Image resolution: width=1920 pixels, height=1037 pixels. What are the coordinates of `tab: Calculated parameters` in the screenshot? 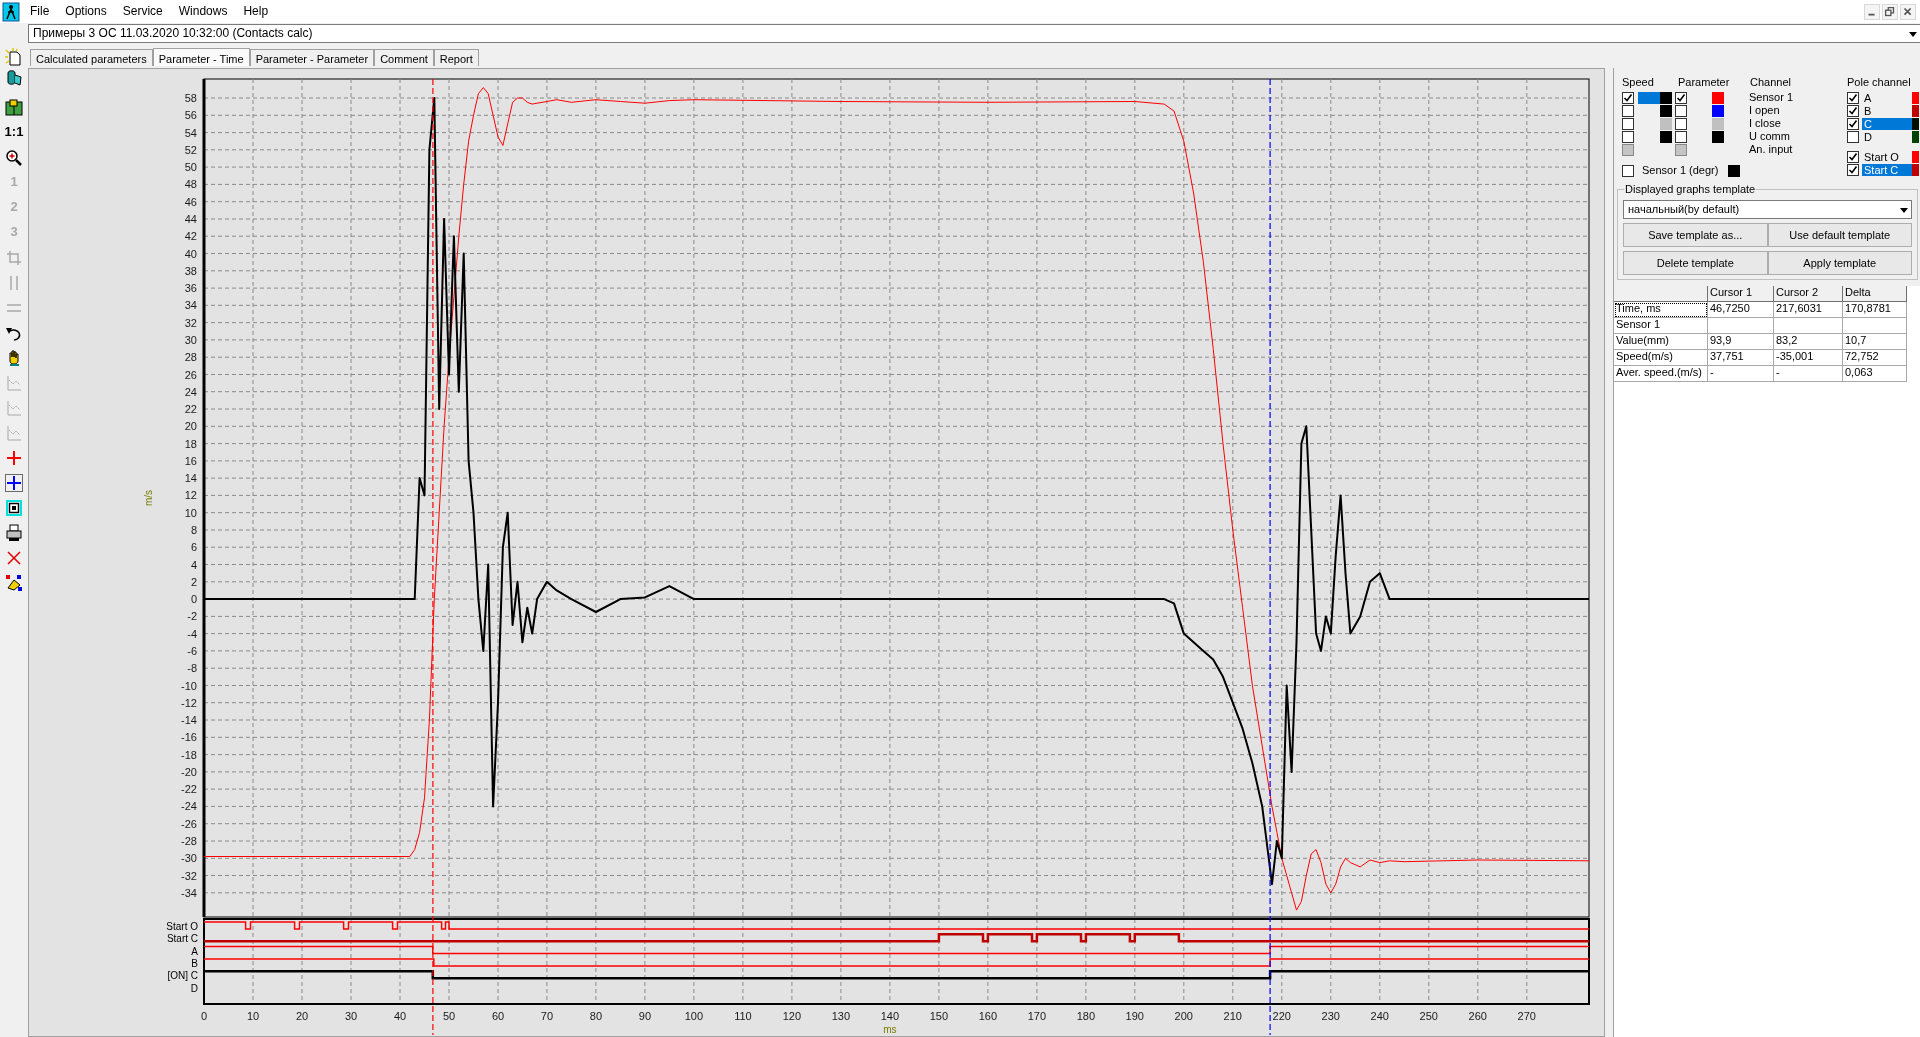 It's located at (91, 57).